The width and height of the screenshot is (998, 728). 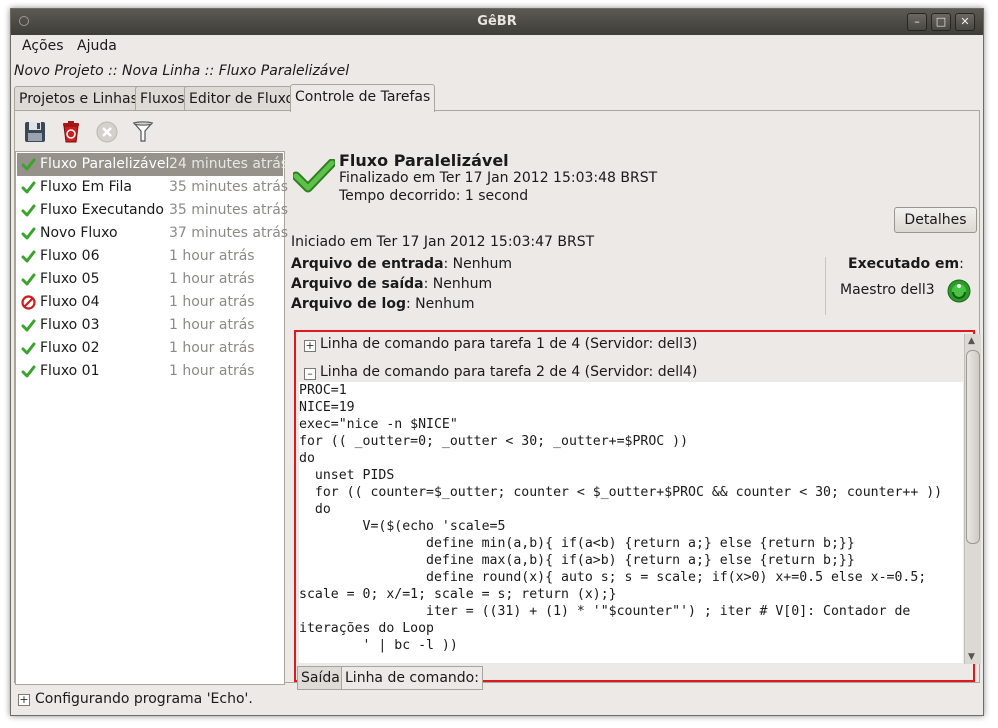 I want to click on job-row: Fluxo Executando 35 minutes atrás, so click(x=152, y=210).